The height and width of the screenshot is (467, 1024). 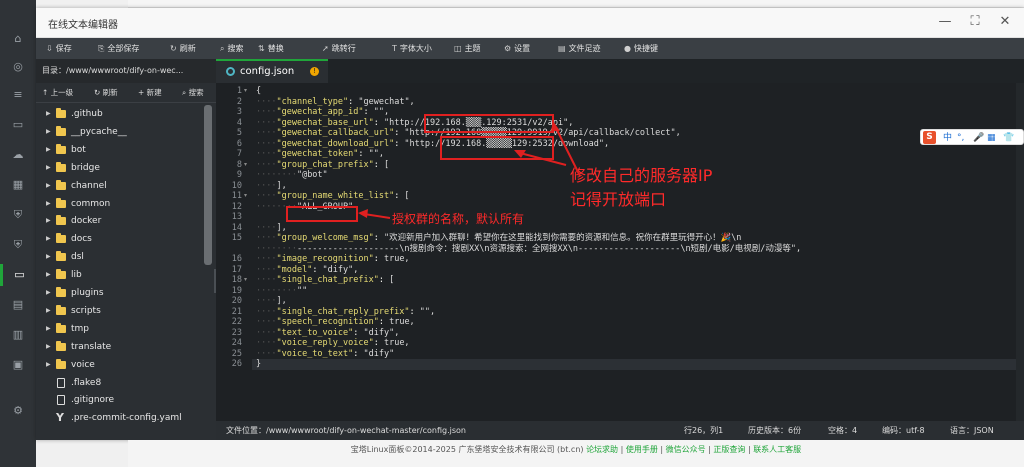 What do you see at coordinates (1008, 138) in the screenshot?
I see `ime-tool-icon: 👕` at bounding box center [1008, 138].